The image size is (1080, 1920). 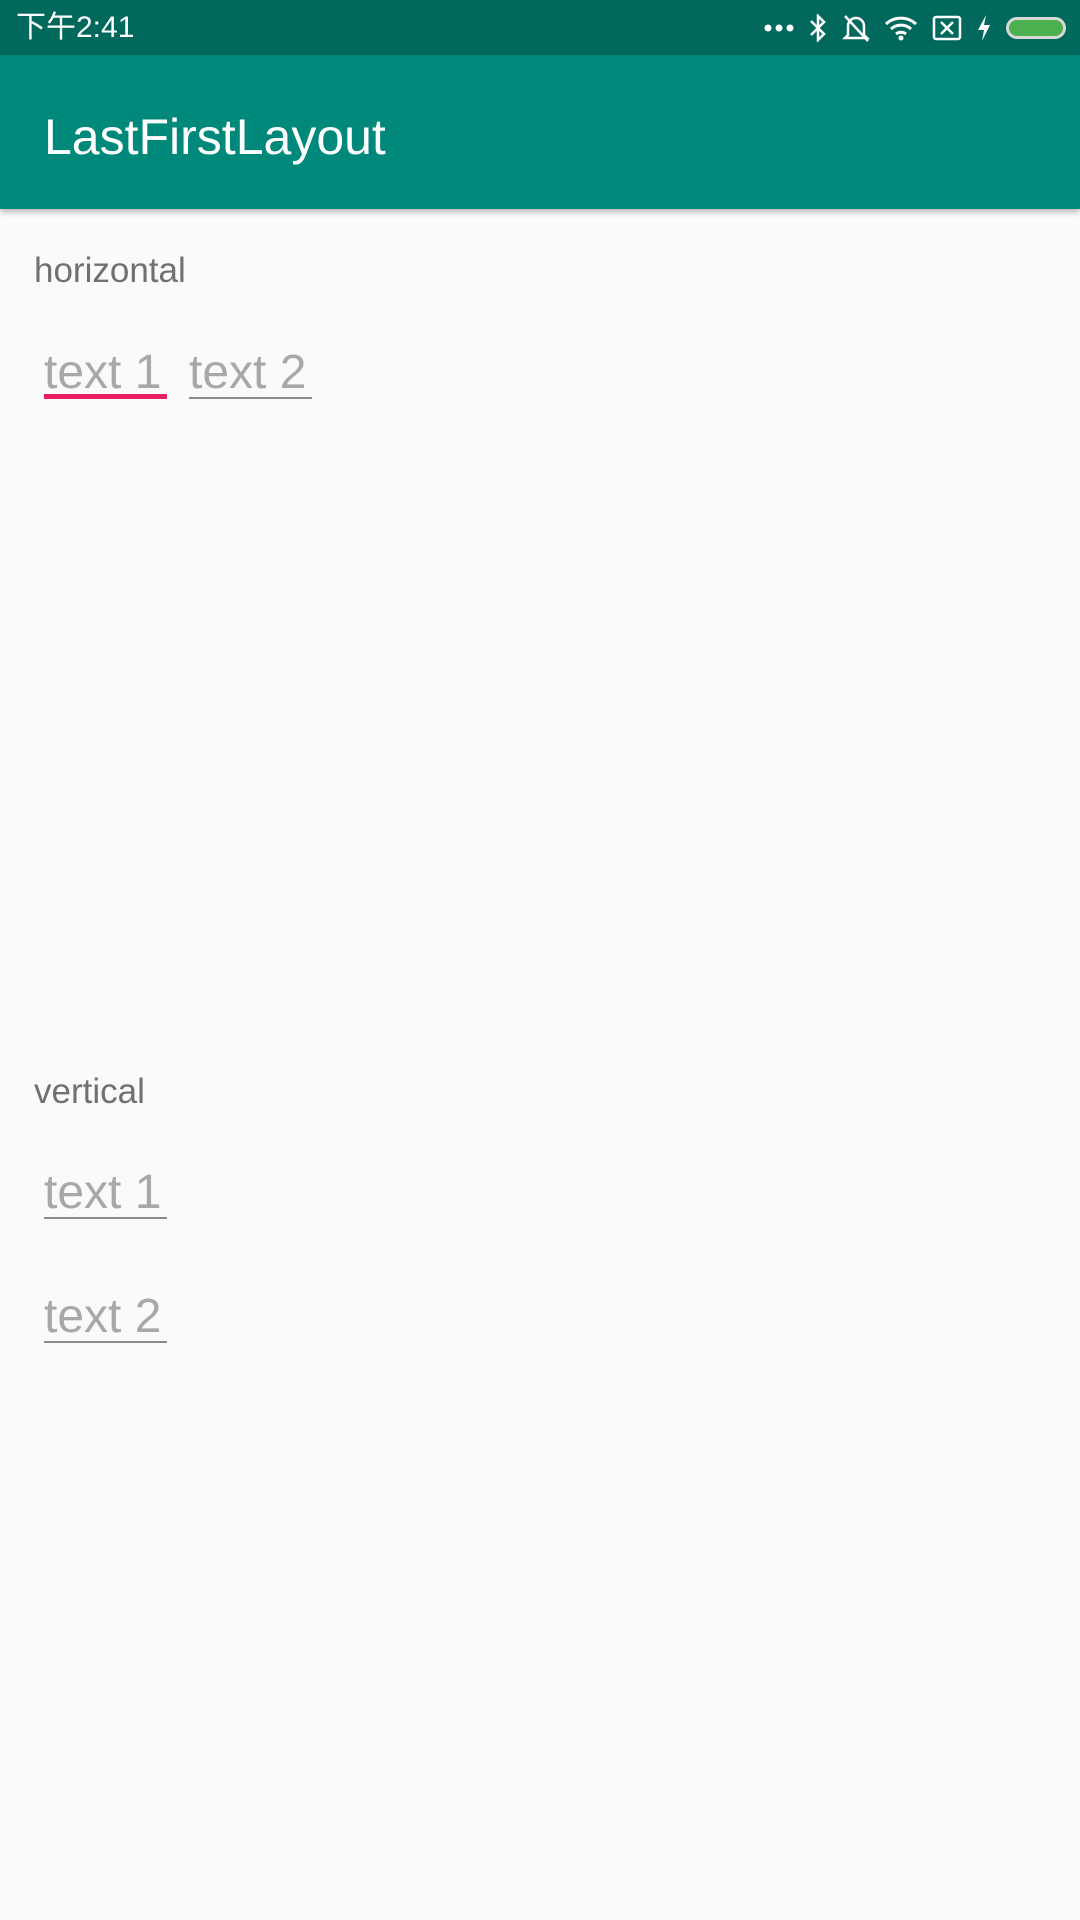 What do you see at coordinates (248, 372) in the screenshot?
I see `horizontal-text2-hint: text 2` at bounding box center [248, 372].